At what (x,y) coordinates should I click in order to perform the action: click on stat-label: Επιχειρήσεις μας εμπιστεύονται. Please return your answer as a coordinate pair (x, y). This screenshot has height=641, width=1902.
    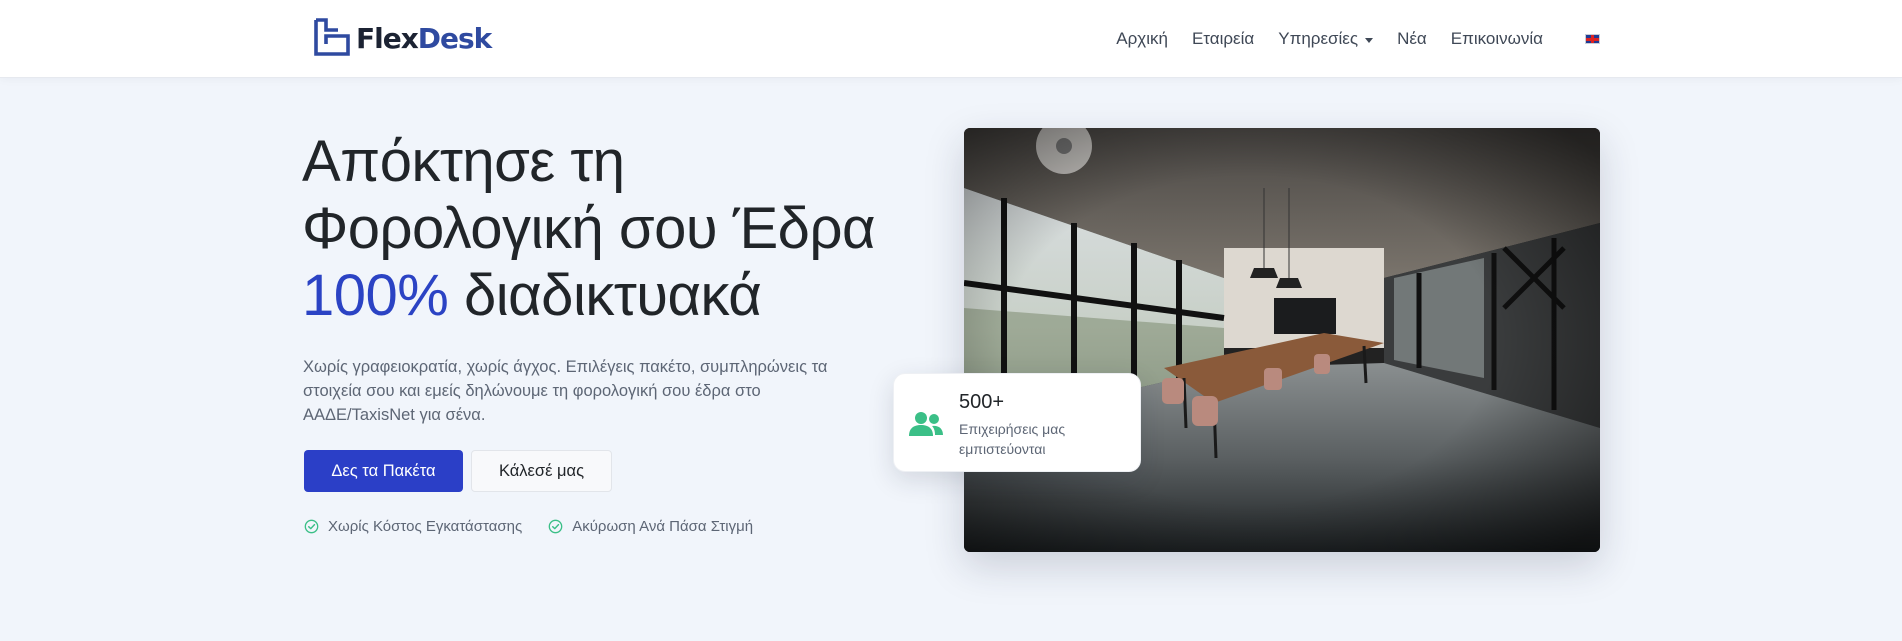
    Looking at the image, I should click on (1012, 439).